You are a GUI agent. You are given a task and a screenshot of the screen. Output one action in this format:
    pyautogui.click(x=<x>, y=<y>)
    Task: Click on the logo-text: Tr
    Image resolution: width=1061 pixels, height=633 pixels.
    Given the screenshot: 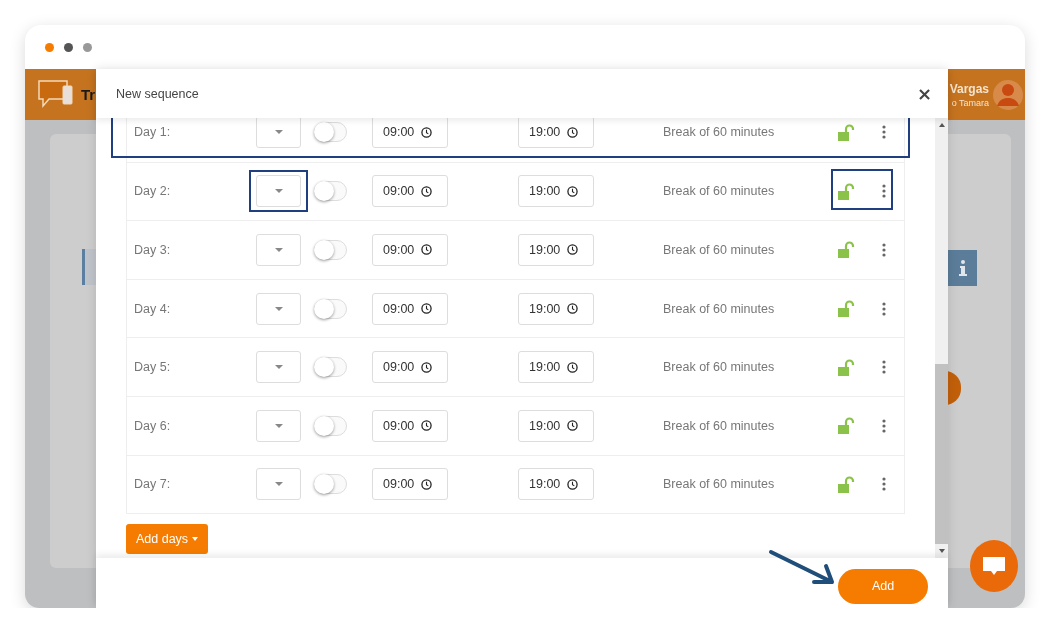 What is the action you would take?
    pyautogui.click(x=88, y=94)
    